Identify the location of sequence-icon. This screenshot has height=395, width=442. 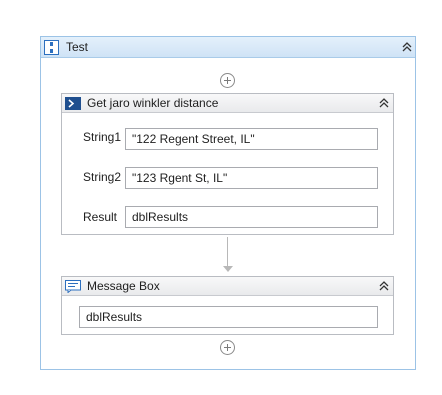
(51, 47).